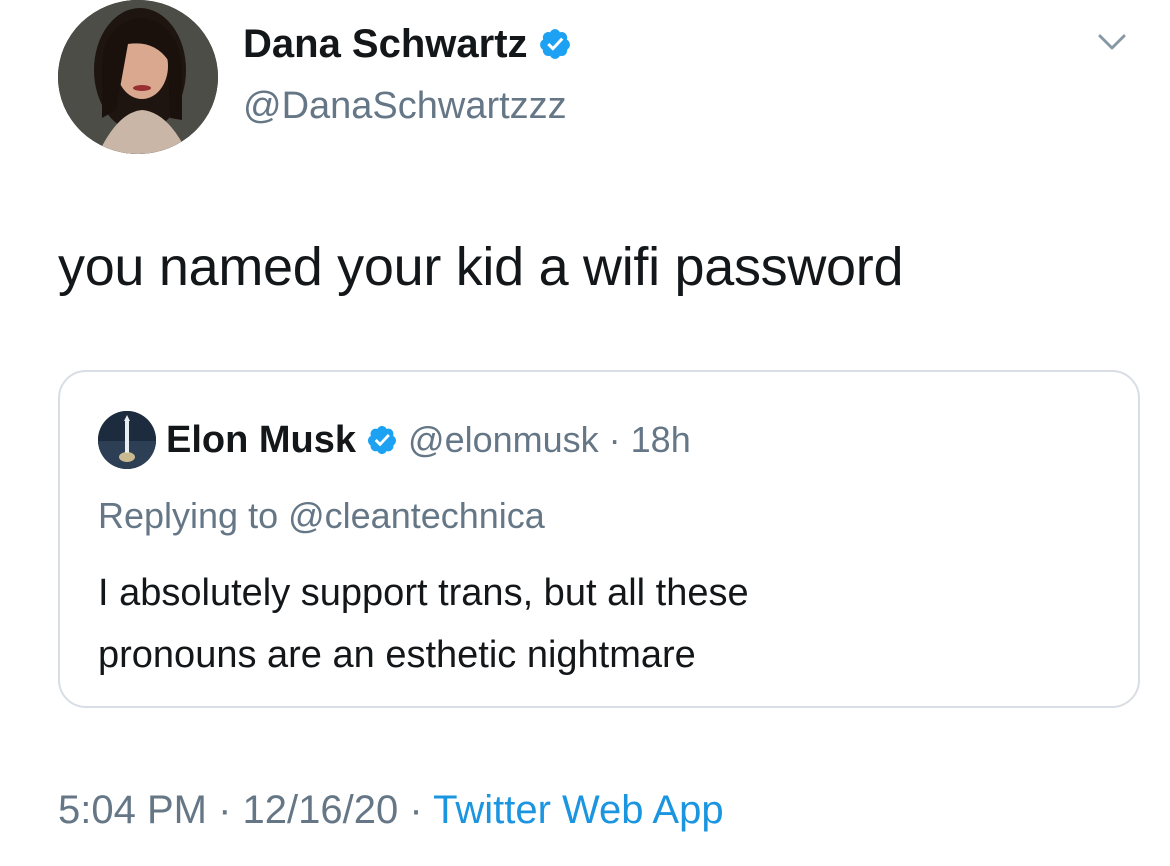 Image resolution: width=1170 pixels, height=866 pixels. I want to click on source-app-link: Twitter Web App, so click(578, 810).